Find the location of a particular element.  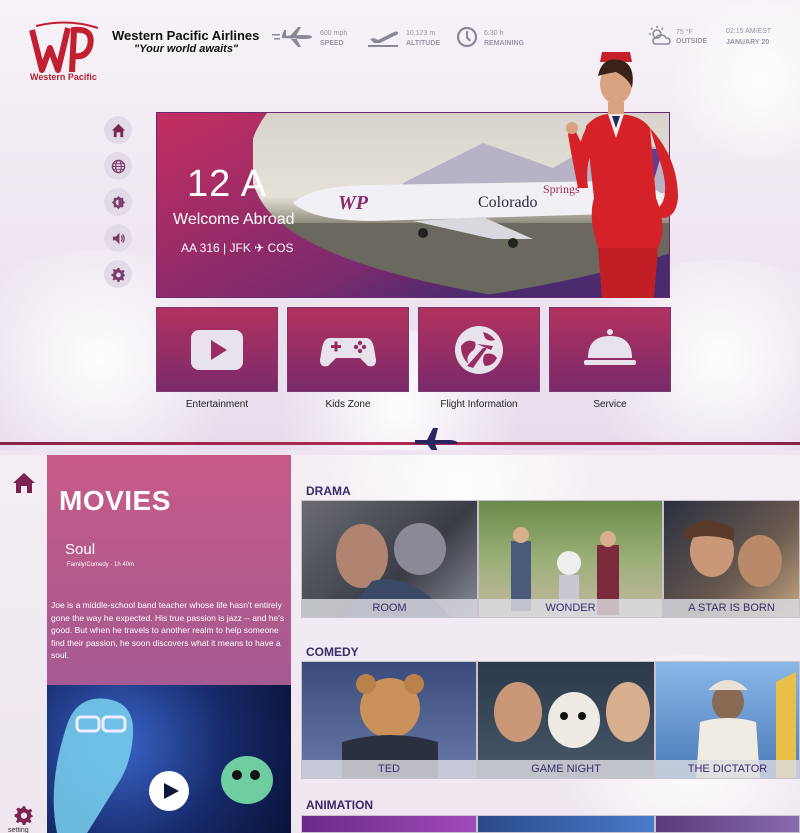

altitude-label: ALTITUDE is located at coordinates (423, 43).